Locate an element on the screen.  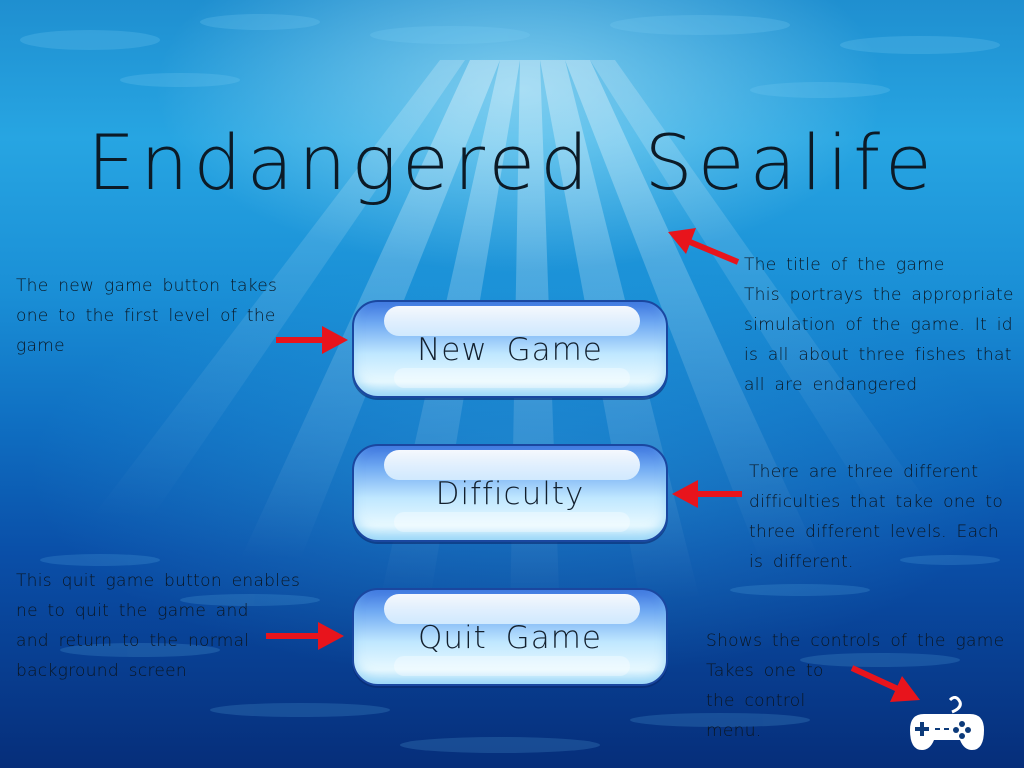
gamepad-icon is located at coordinates (943, 724).